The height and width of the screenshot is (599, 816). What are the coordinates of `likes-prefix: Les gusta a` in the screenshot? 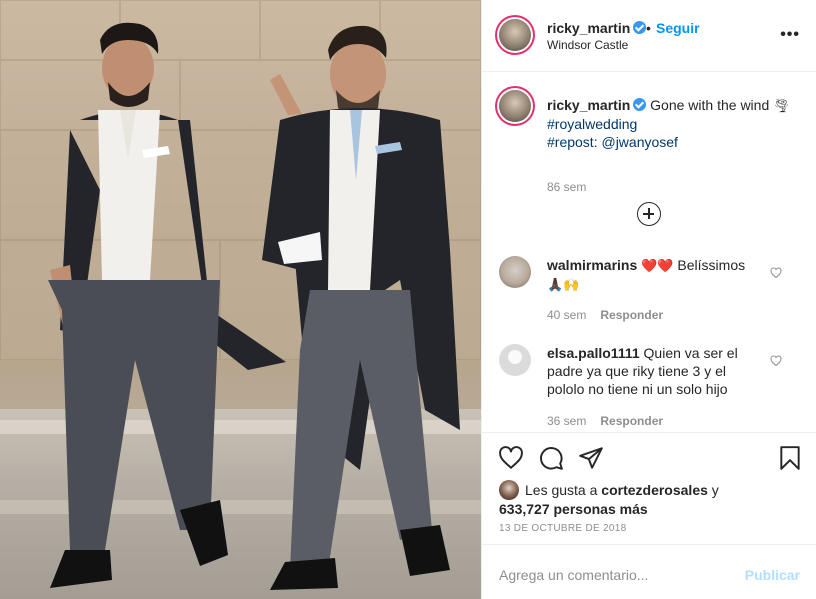 It's located at (561, 490).